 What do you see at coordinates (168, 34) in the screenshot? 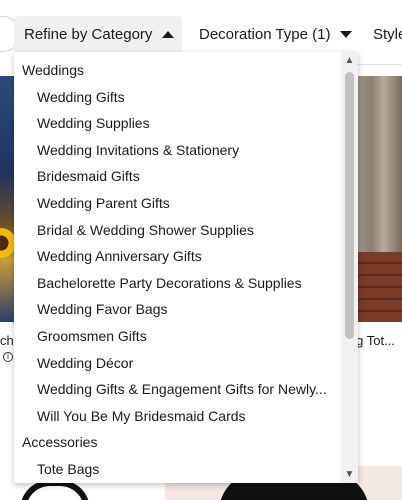
I see `caret-up-icon` at bounding box center [168, 34].